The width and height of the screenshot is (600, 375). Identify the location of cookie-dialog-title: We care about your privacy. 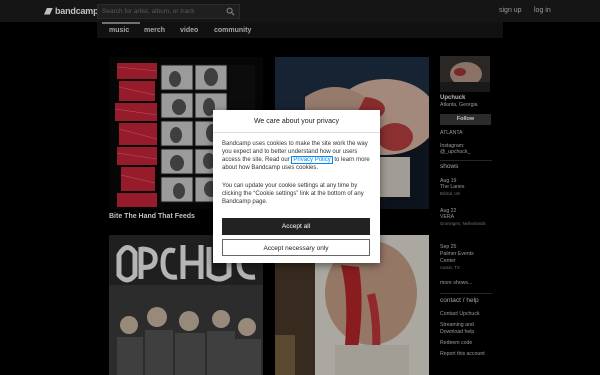
(296, 121).